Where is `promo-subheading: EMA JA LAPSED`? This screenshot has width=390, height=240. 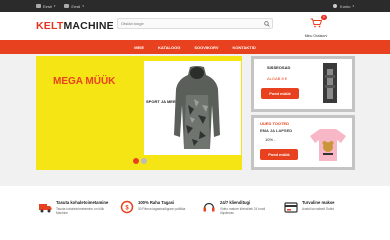 promo-subheading: EMA JA LAPSED is located at coordinates (276, 130).